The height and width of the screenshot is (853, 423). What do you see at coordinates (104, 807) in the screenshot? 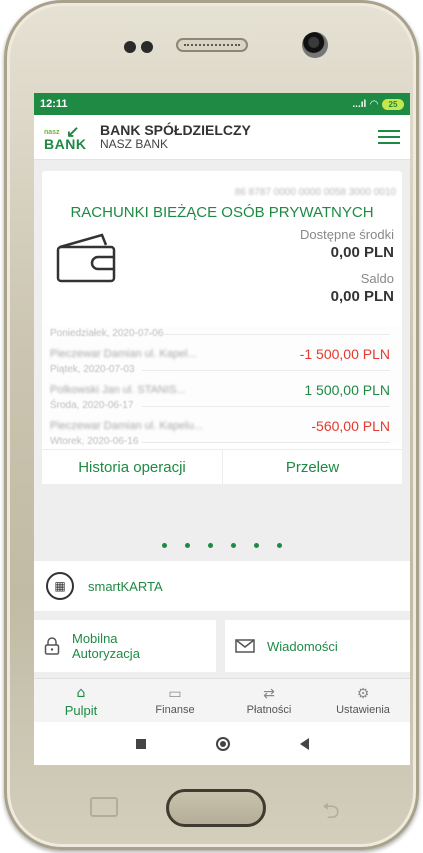
I see `recent-apps-key-icon` at bounding box center [104, 807].